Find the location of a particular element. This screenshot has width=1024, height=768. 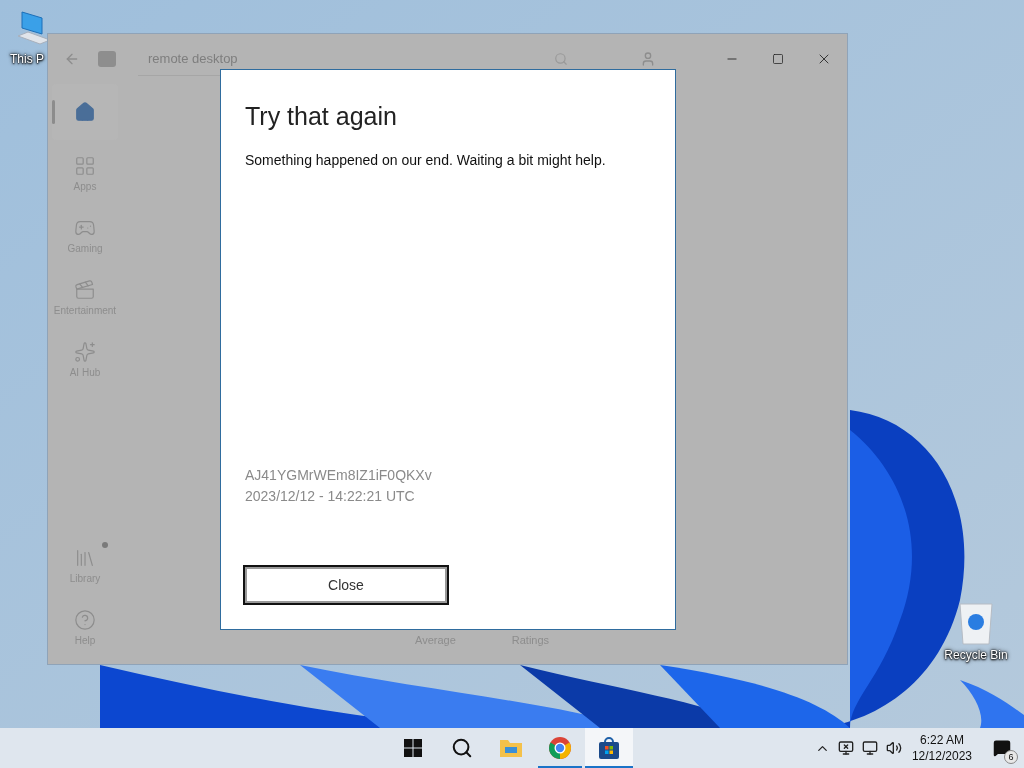

desktop-icon-label: Recycle Bin is located at coordinates (976, 655).